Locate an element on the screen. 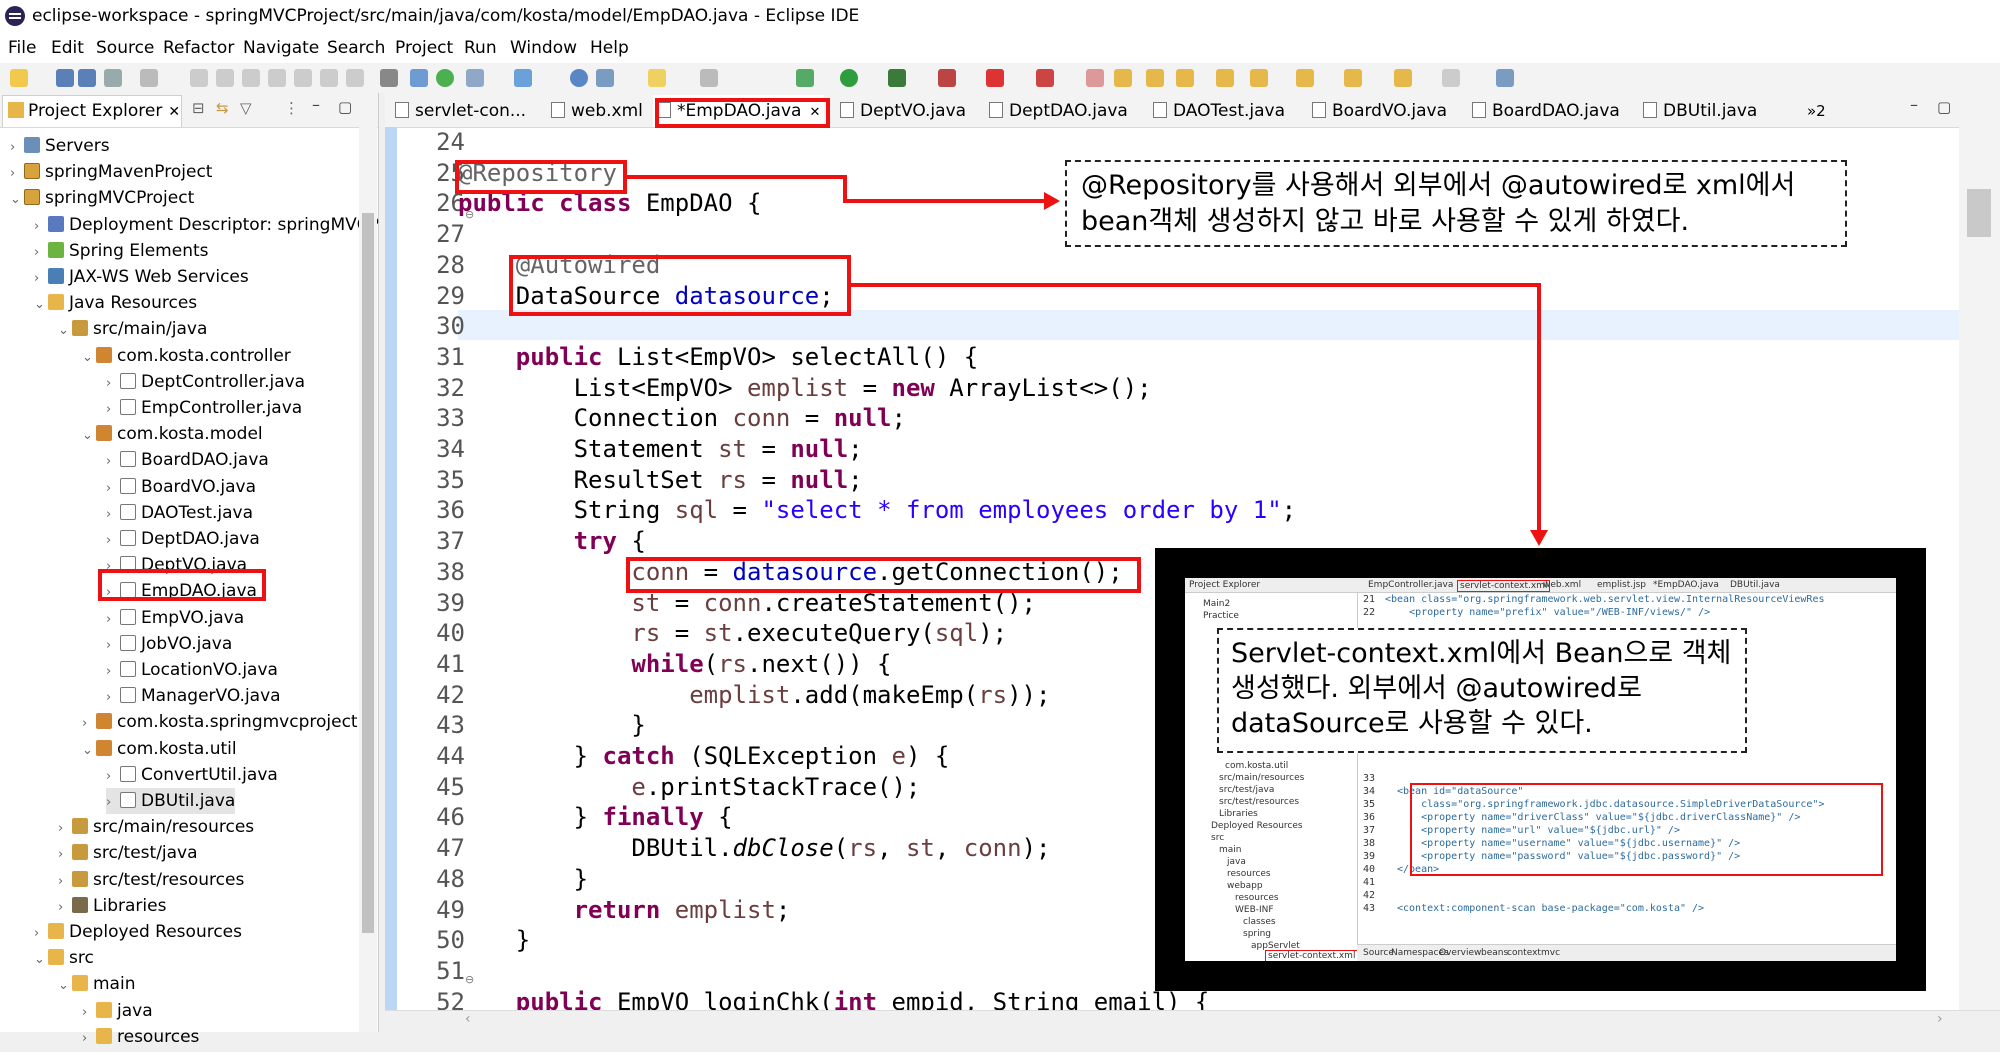 Image resolution: width=2000 pixels, height=1052 pixels. tree-item: ⌄ com.kosta.controller is located at coordinates (186, 356).